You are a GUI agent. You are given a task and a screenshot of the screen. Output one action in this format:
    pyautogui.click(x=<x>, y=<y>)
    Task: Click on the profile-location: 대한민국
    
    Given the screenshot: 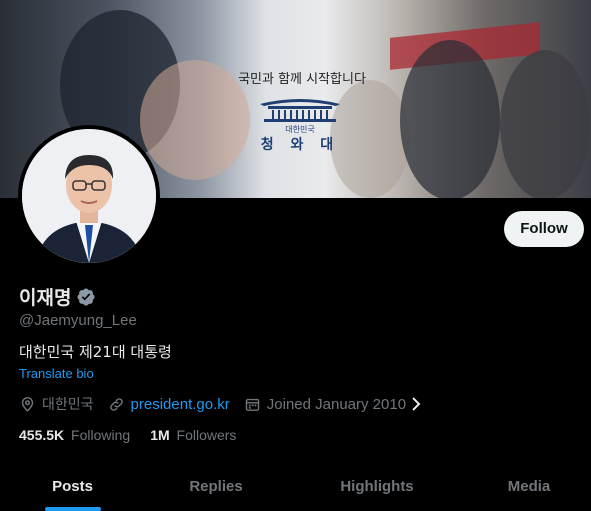 What is the action you would take?
    pyautogui.click(x=56, y=404)
    